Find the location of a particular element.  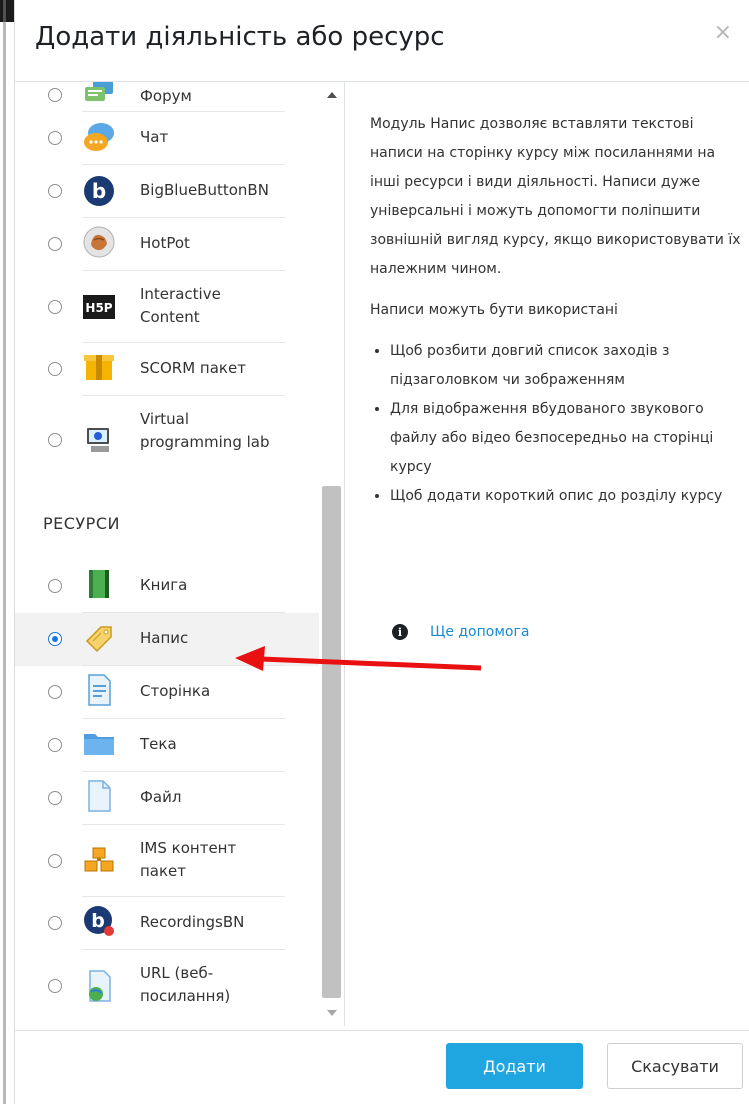

list-item-forum: Форум is located at coordinates (167, 97).